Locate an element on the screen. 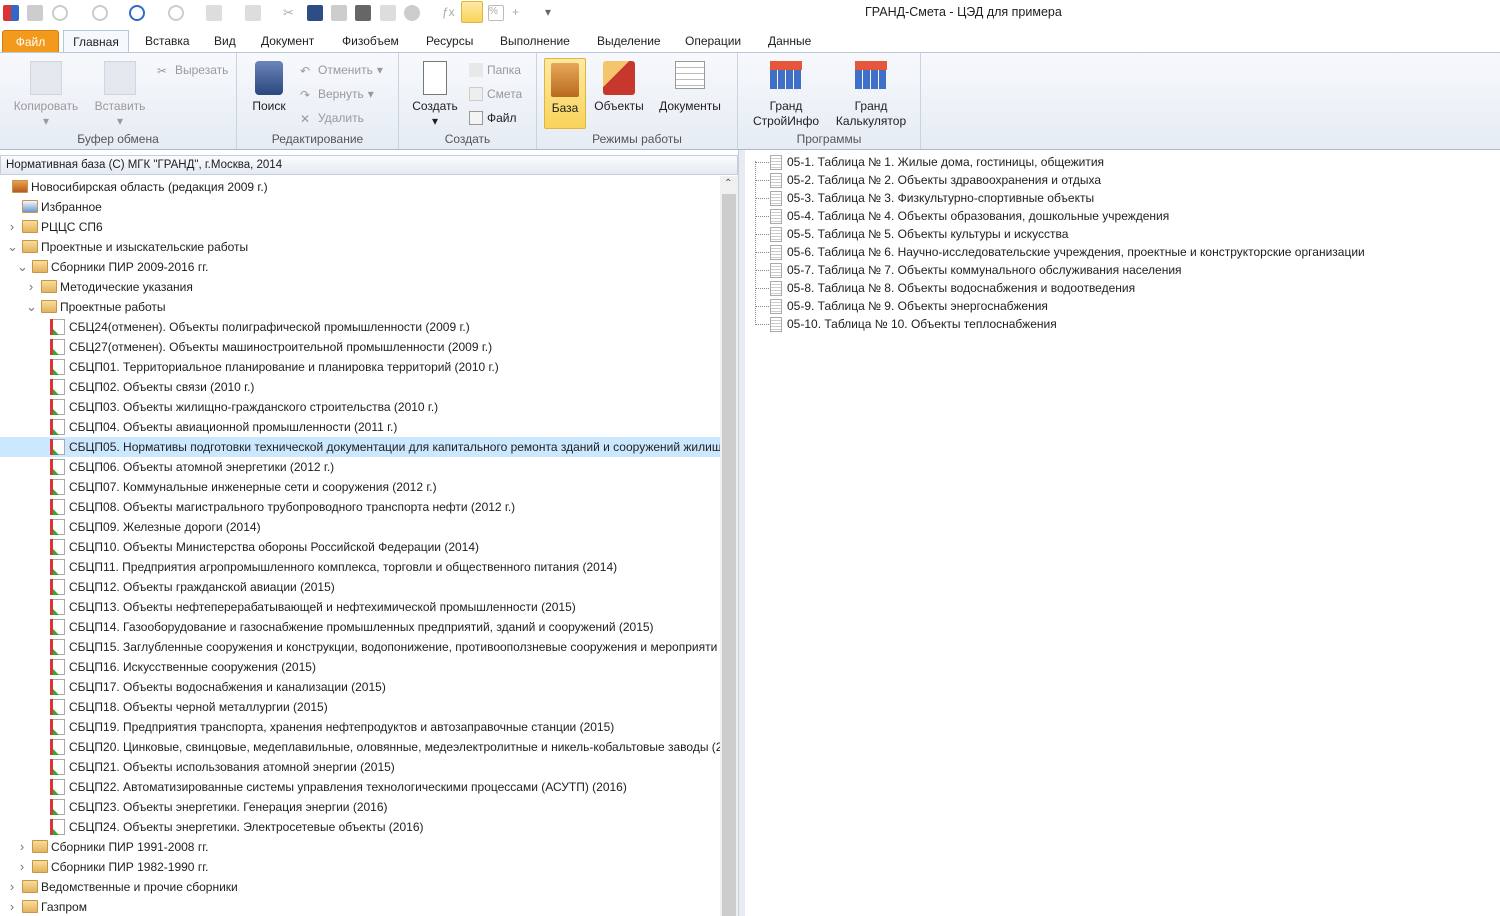 The image size is (1500, 916). grand-stroyinfo-button: Гранд СтройИнфо is located at coordinates (786, 93).